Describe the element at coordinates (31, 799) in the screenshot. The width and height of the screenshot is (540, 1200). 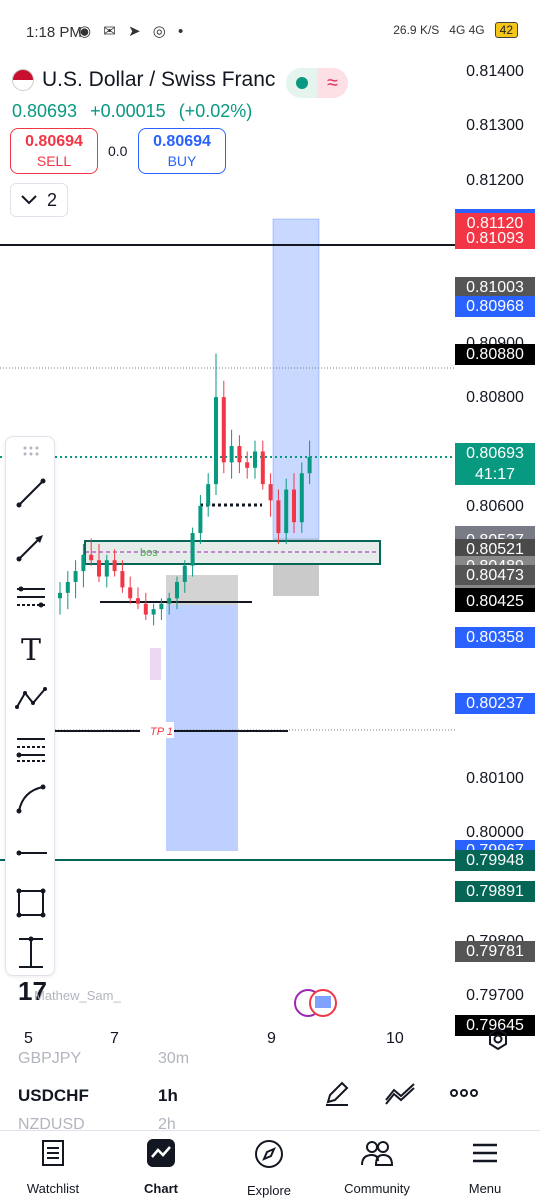
I see `brush-tool-icon` at that location.